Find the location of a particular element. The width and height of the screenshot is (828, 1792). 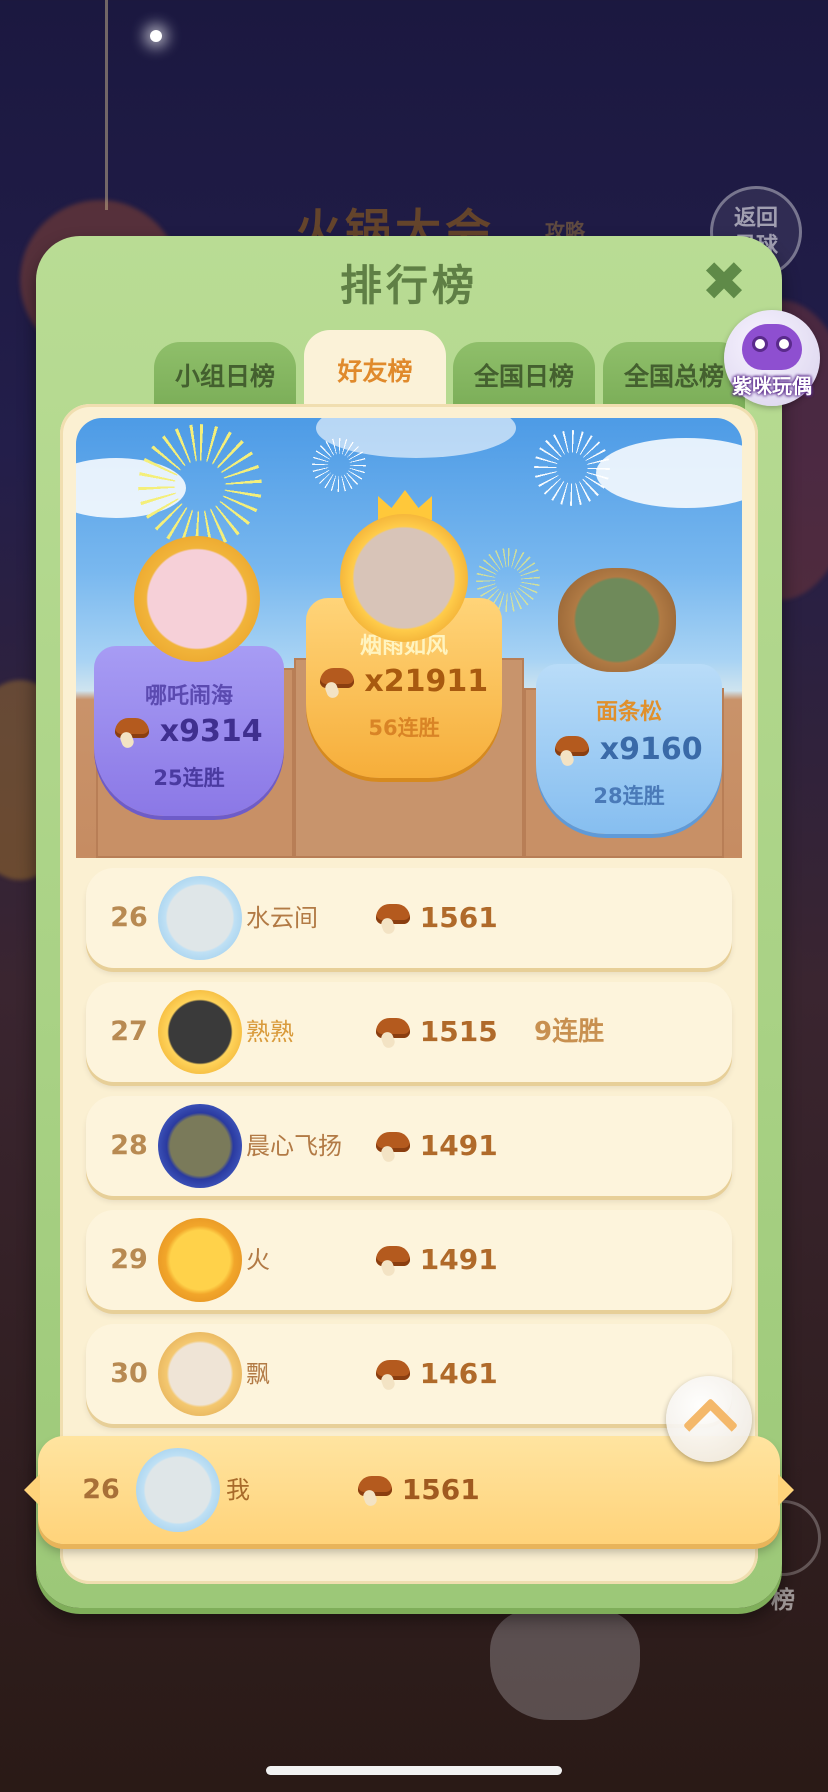

podium-second-score: x9314 is located at coordinates (211, 731).